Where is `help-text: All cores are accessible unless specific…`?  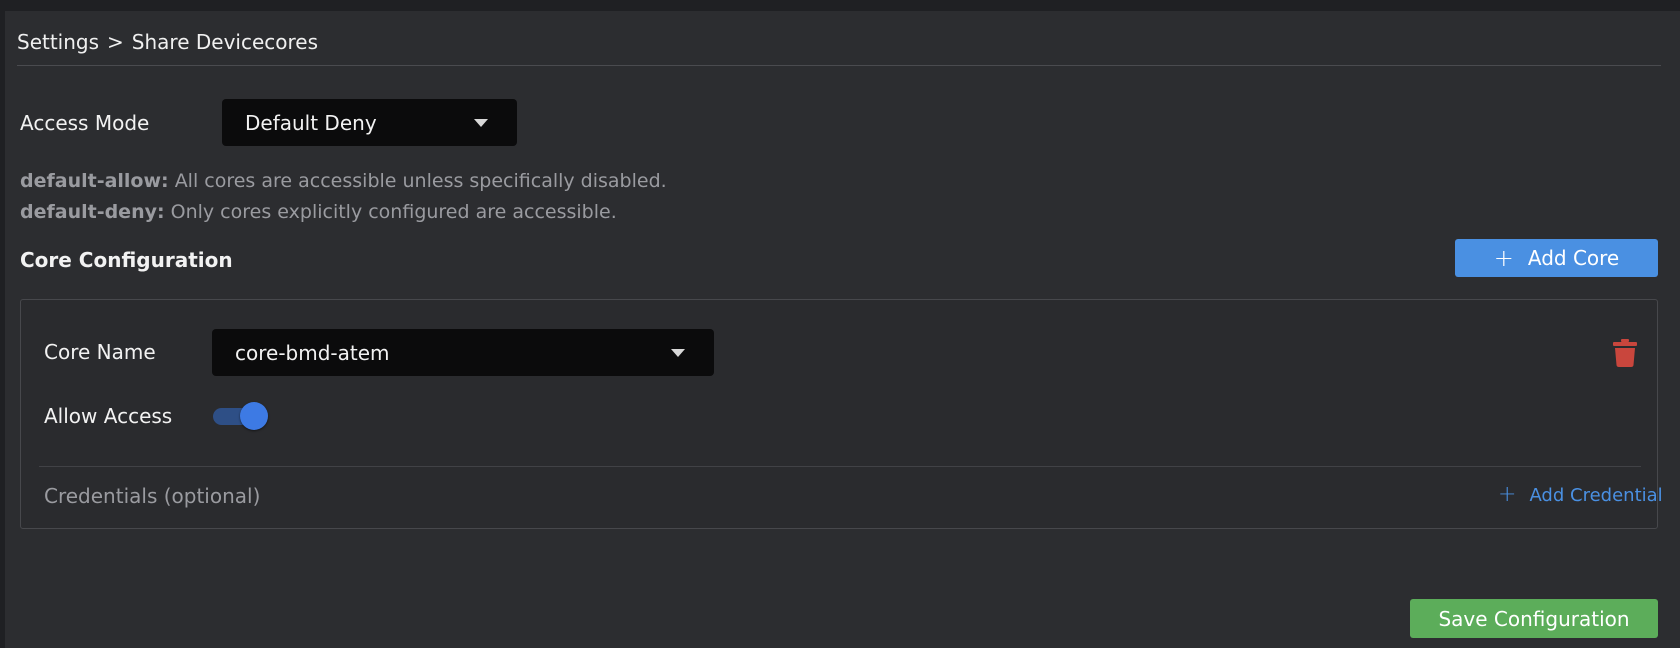
help-text: All cores are accessible unless specific… is located at coordinates (420, 181).